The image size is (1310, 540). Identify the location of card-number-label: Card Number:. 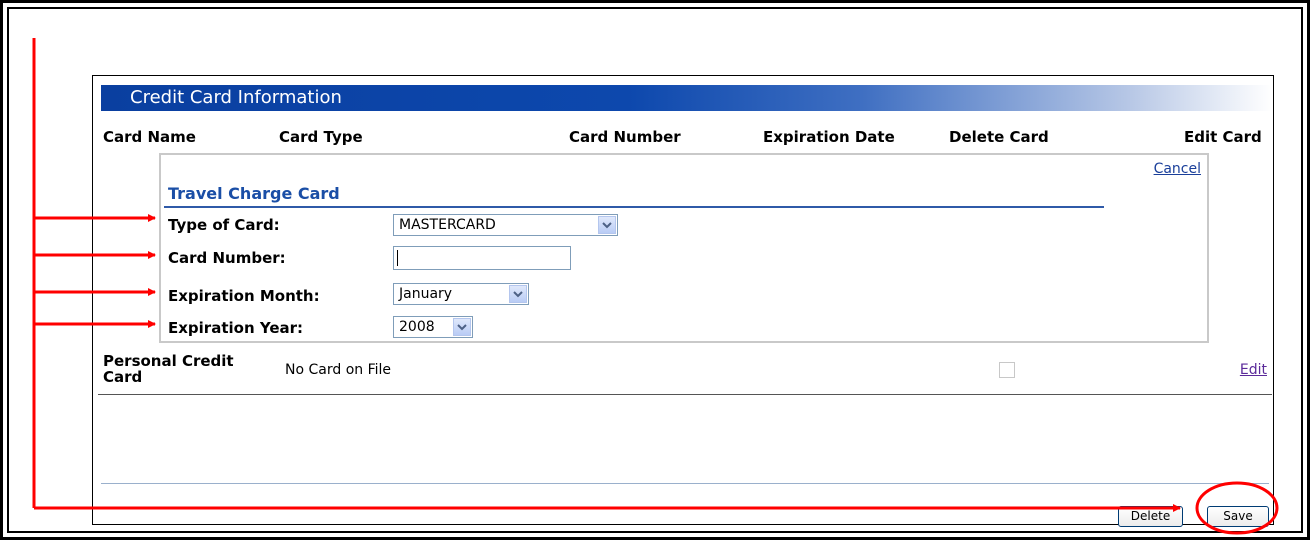
(227, 258).